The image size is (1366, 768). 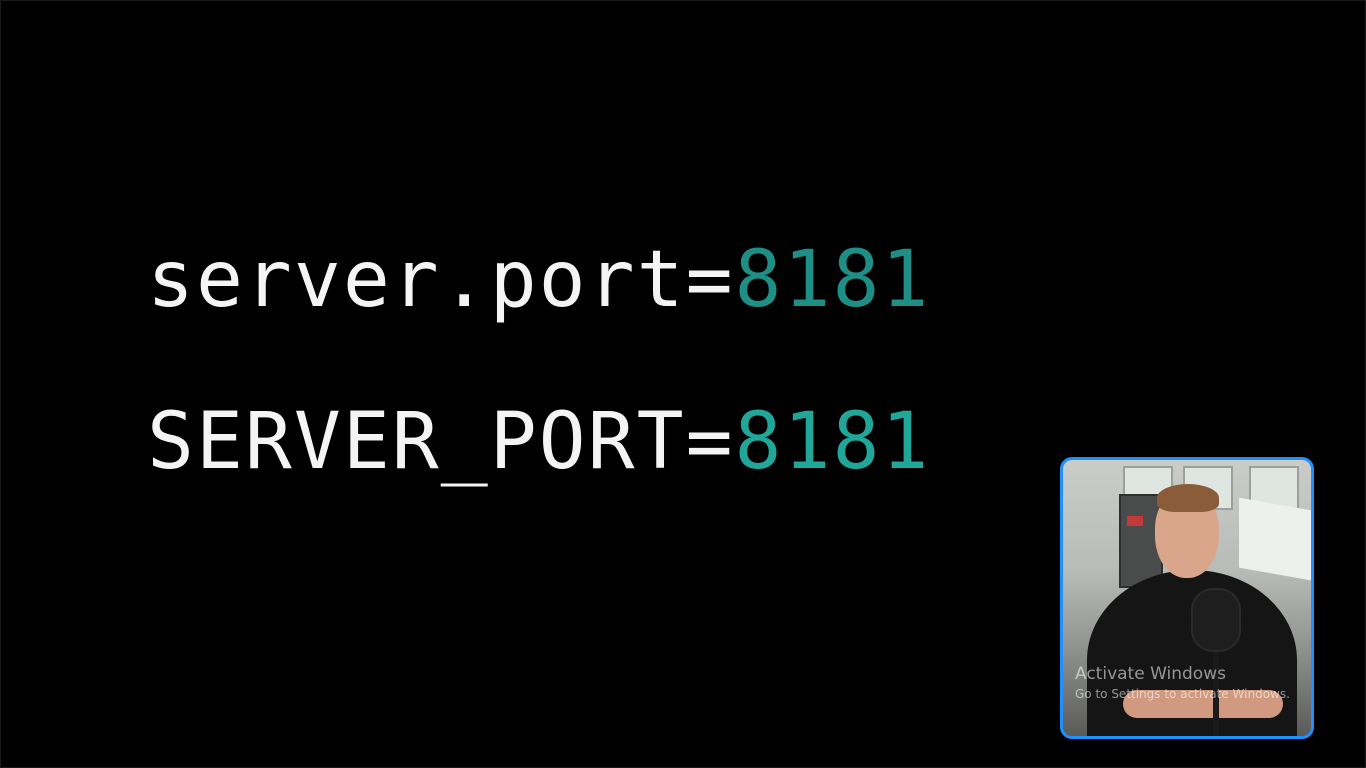 What do you see at coordinates (1135, 521) in the screenshot?
I see `background-object` at bounding box center [1135, 521].